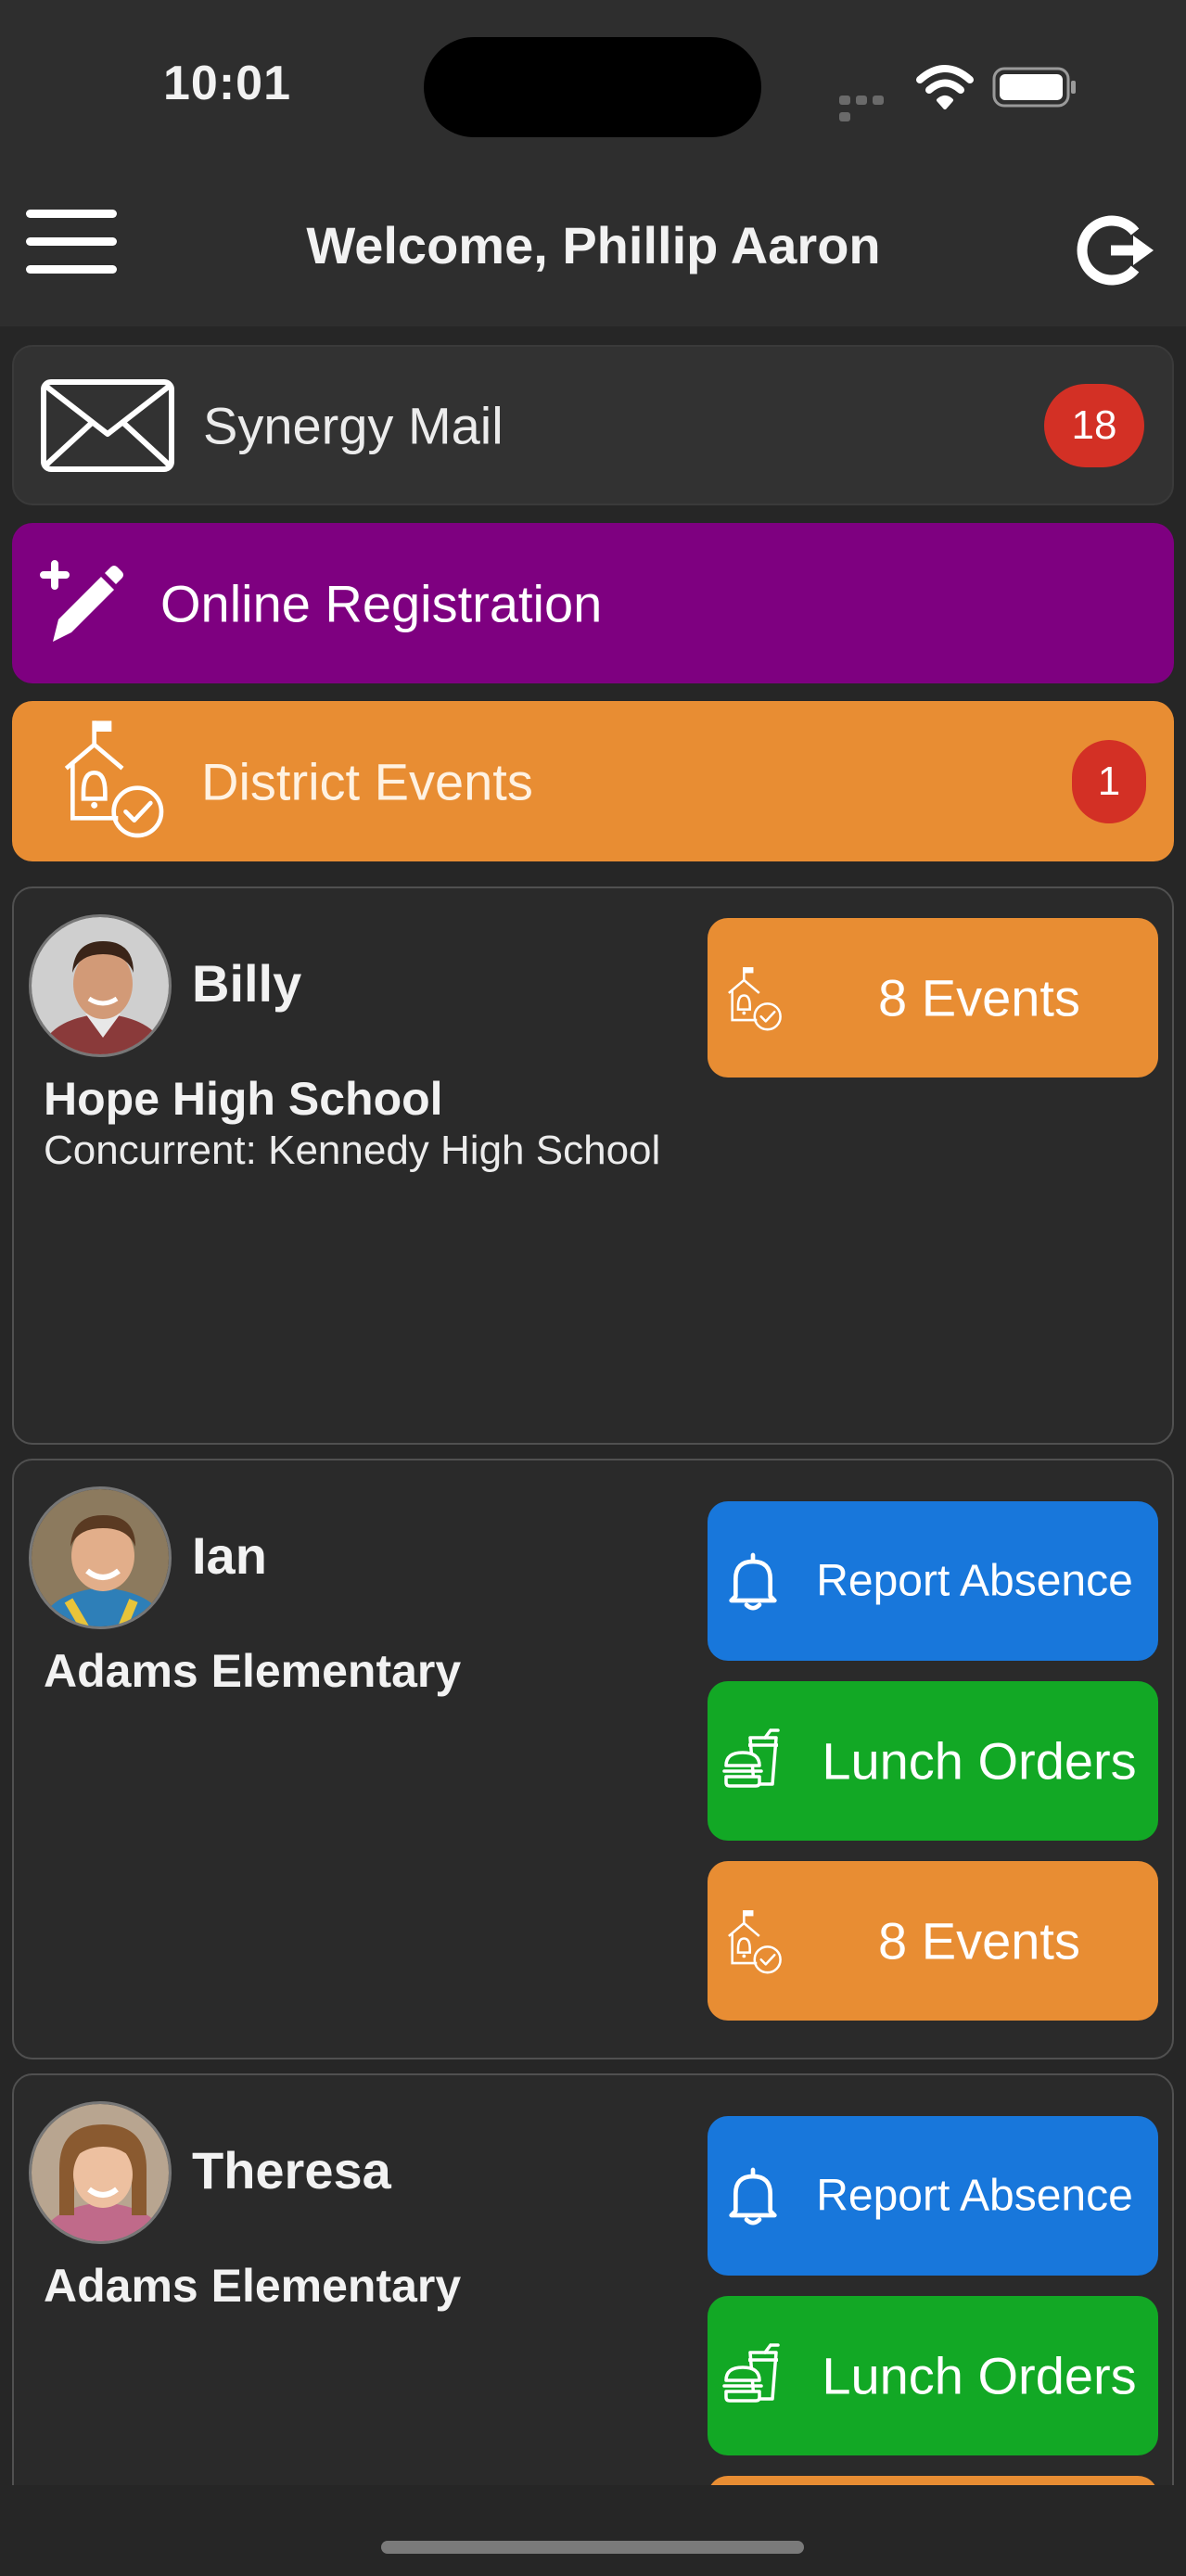 This screenshot has width=1186, height=2576. Describe the element at coordinates (292, 2170) in the screenshot. I see `student-name: Theresa` at that location.